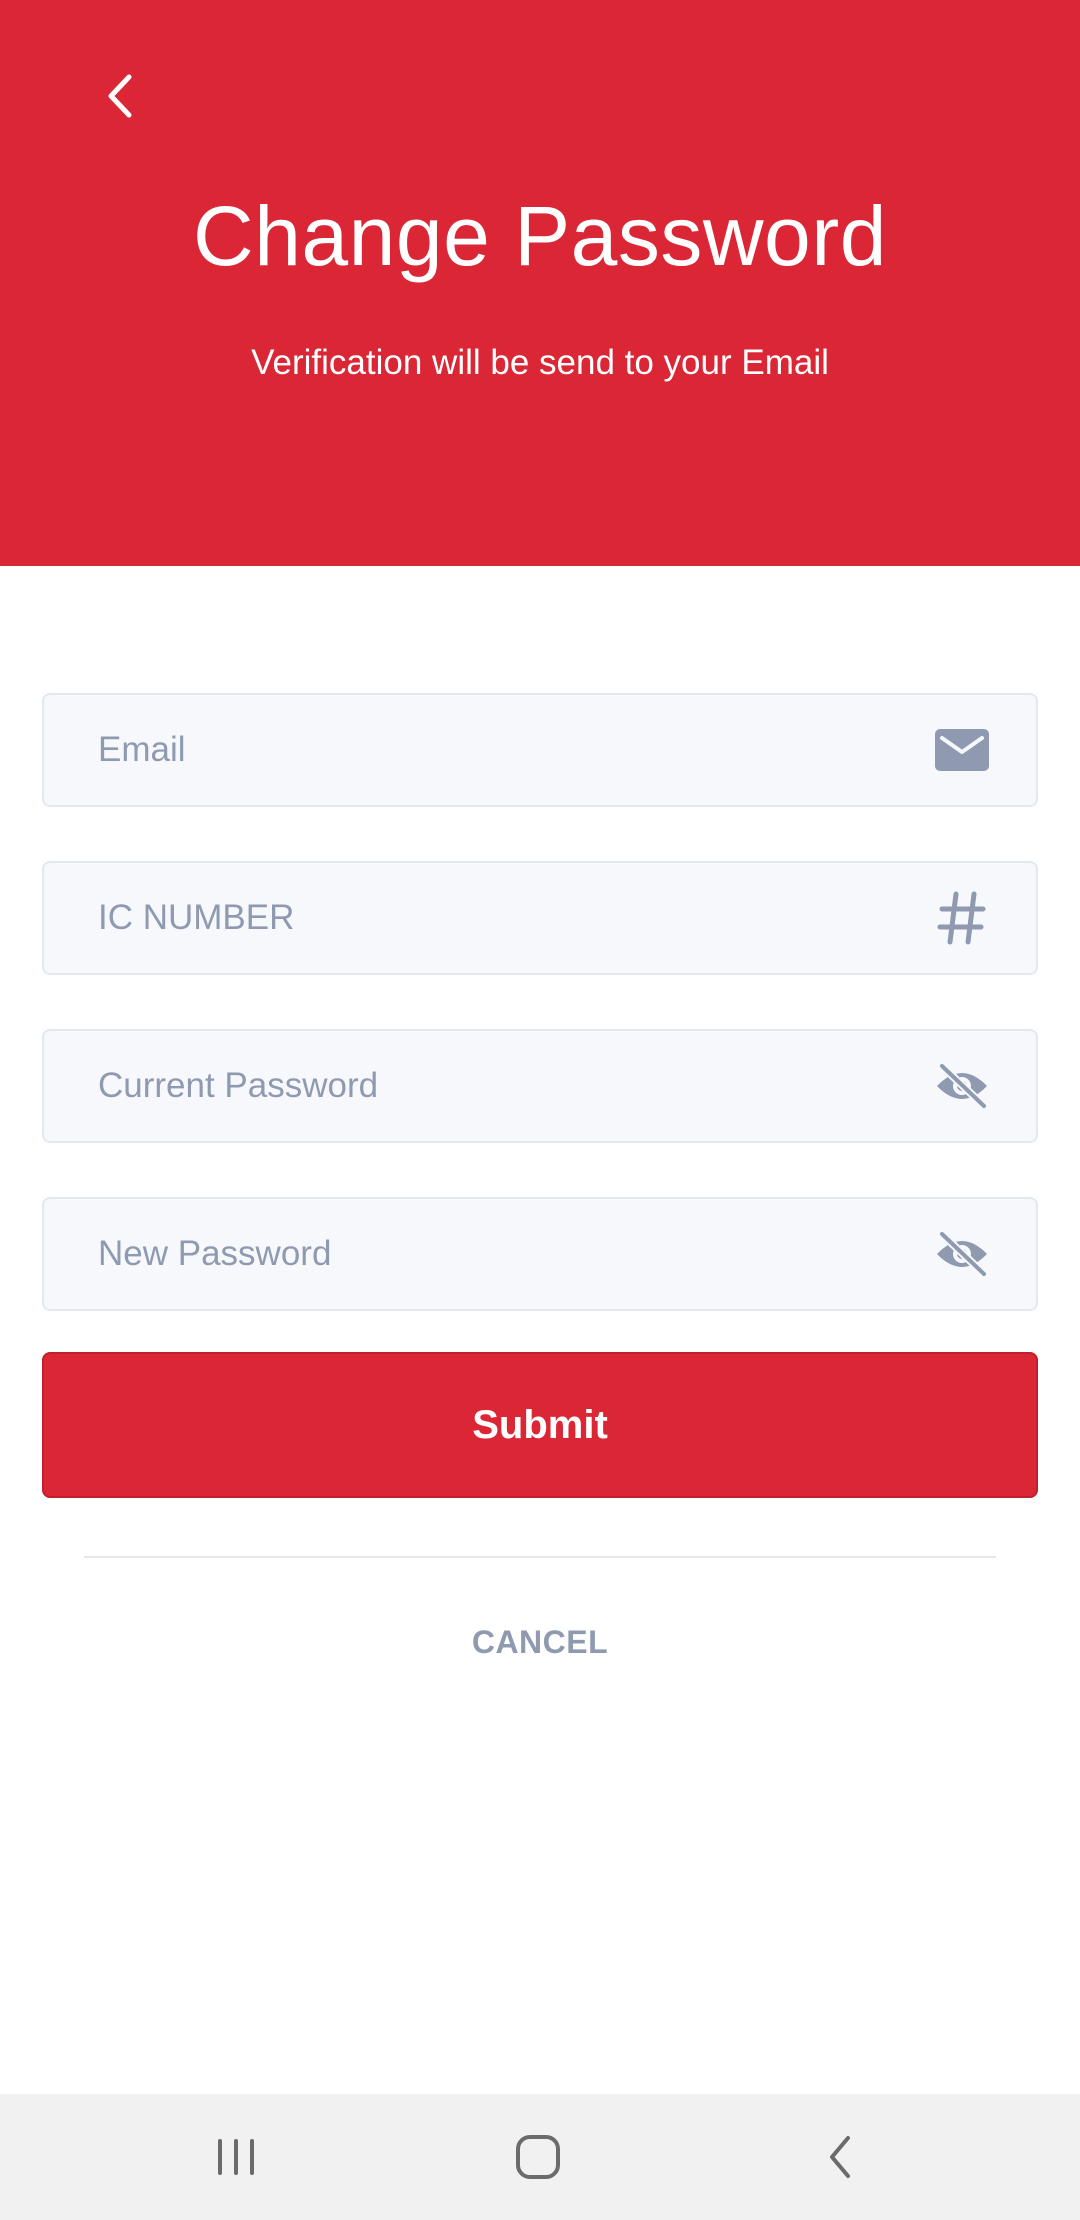 This screenshot has height=2220, width=1080. What do you see at coordinates (540, 362) in the screenshot?
I see `page-subtitle: Verification will be send to your Email` at bounding box center [540, 362].